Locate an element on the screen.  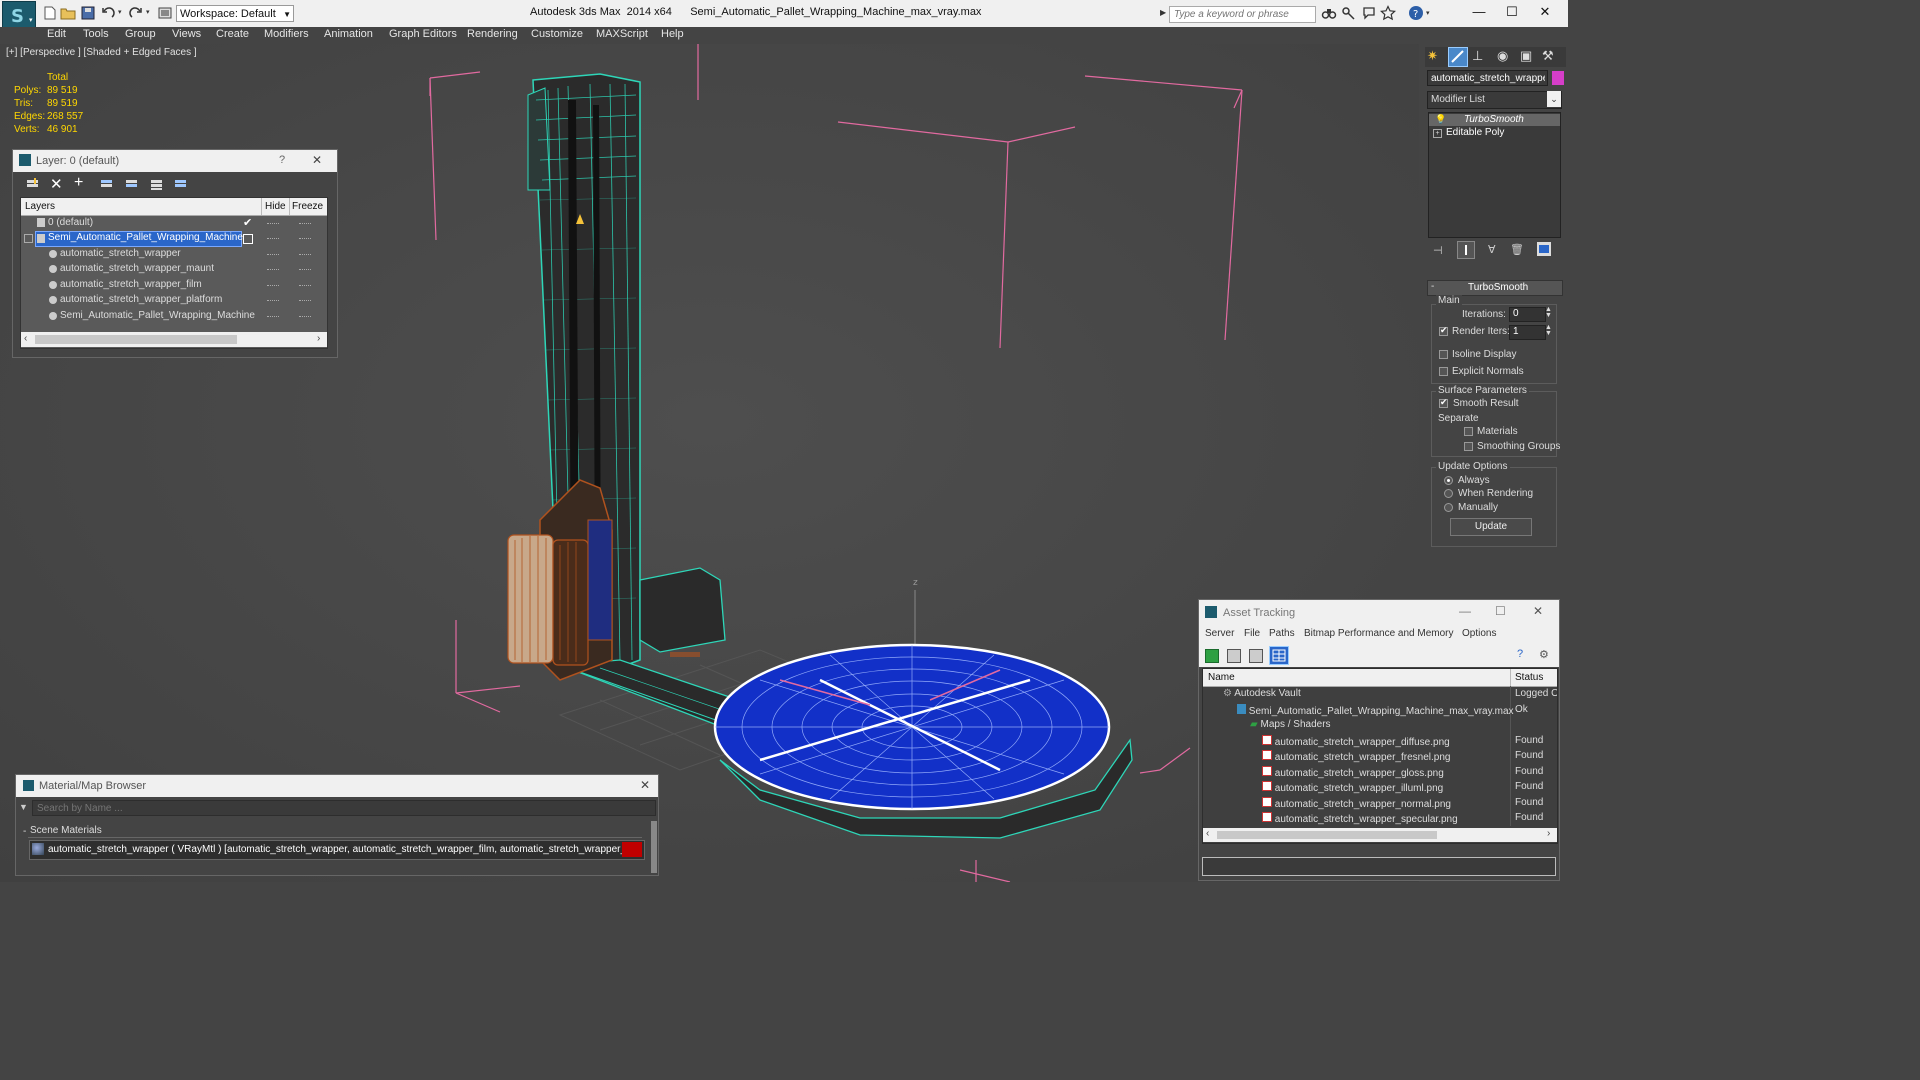
redo-icon is located at coordinates (136, 13).